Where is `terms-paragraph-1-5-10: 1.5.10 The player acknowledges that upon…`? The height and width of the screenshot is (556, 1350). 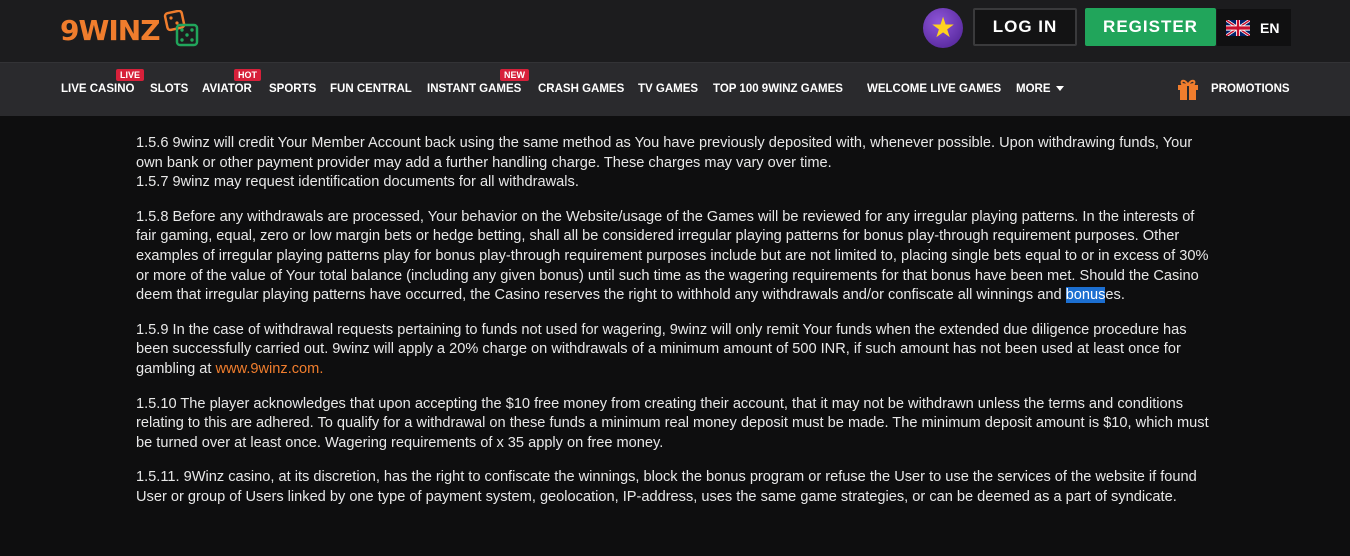
terms-paragraph-1-5-10: 1.5.10 The player acknowledges that upon… is located at coordinates (676, 424).